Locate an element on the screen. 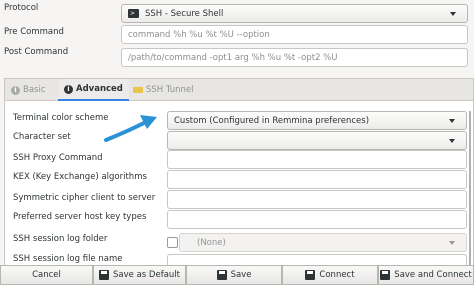 This screenshot has height=285, width=474. scrollbar is located at coordinates (470, 189).